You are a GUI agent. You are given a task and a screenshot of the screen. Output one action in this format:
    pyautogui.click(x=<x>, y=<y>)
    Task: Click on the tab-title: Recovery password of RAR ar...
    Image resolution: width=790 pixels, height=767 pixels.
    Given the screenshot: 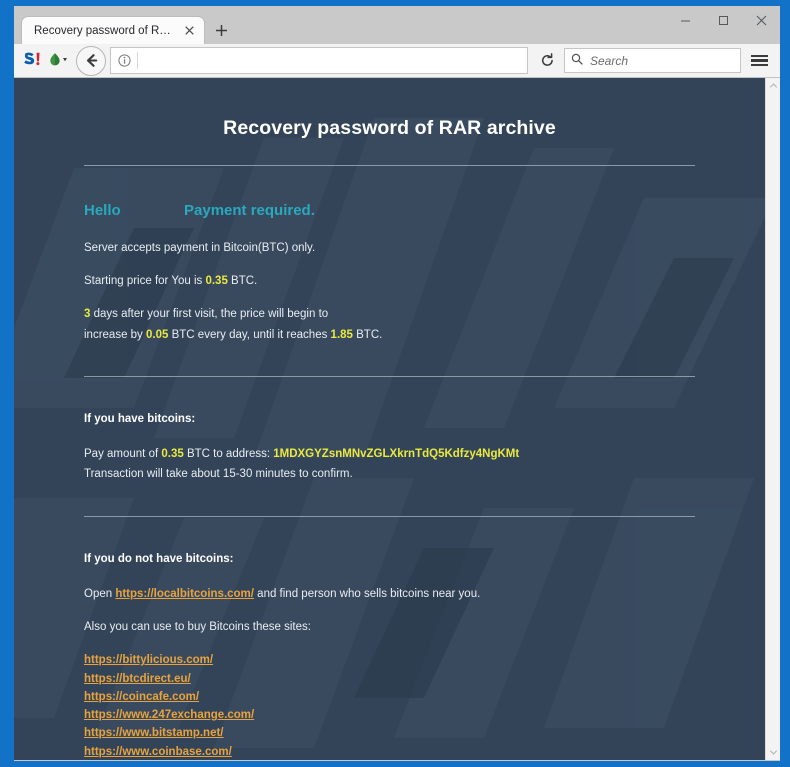 What is the action you would take?
    pyautogui.click(x=104, y=30)
    